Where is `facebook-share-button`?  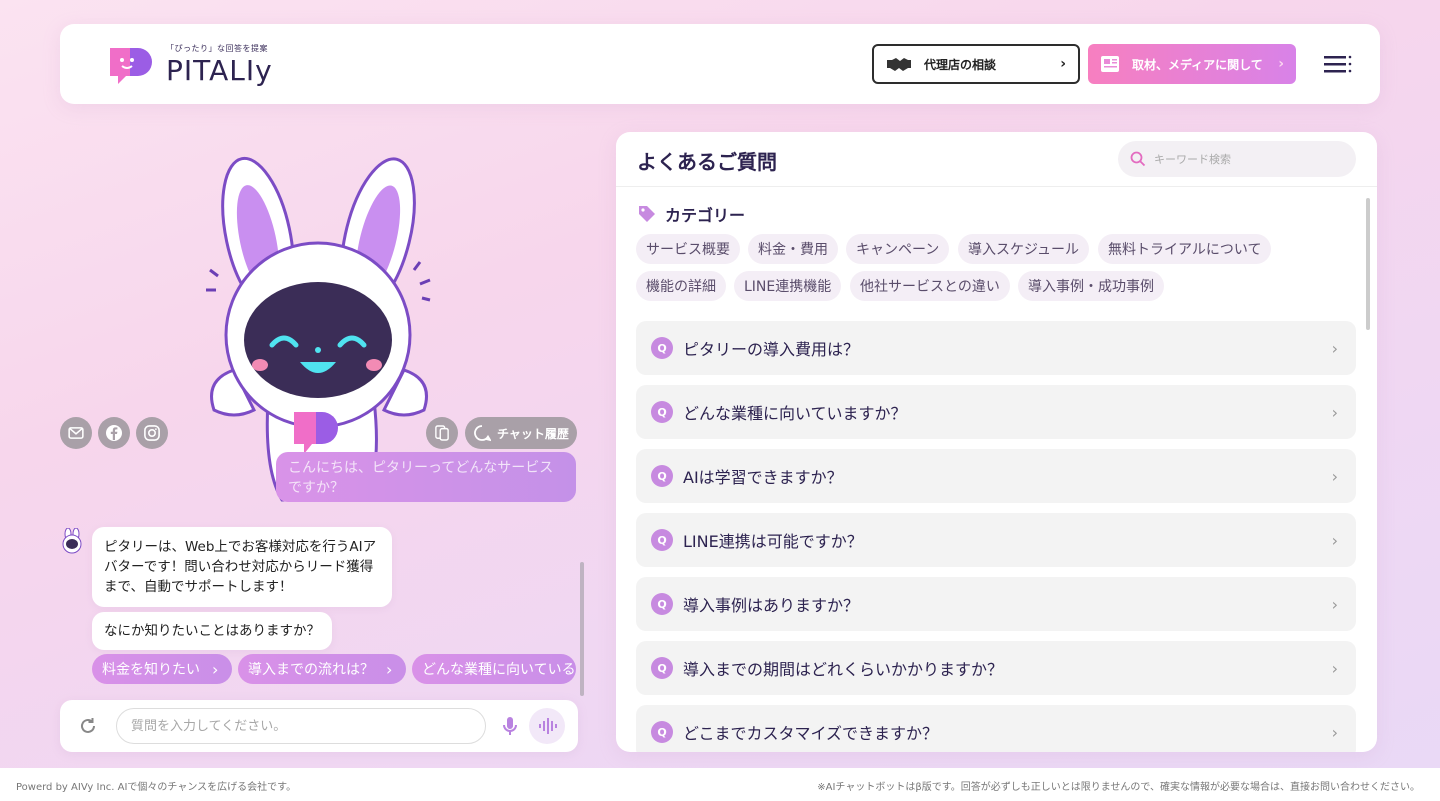
facebook-share-button is located at coordinates (114, 433).